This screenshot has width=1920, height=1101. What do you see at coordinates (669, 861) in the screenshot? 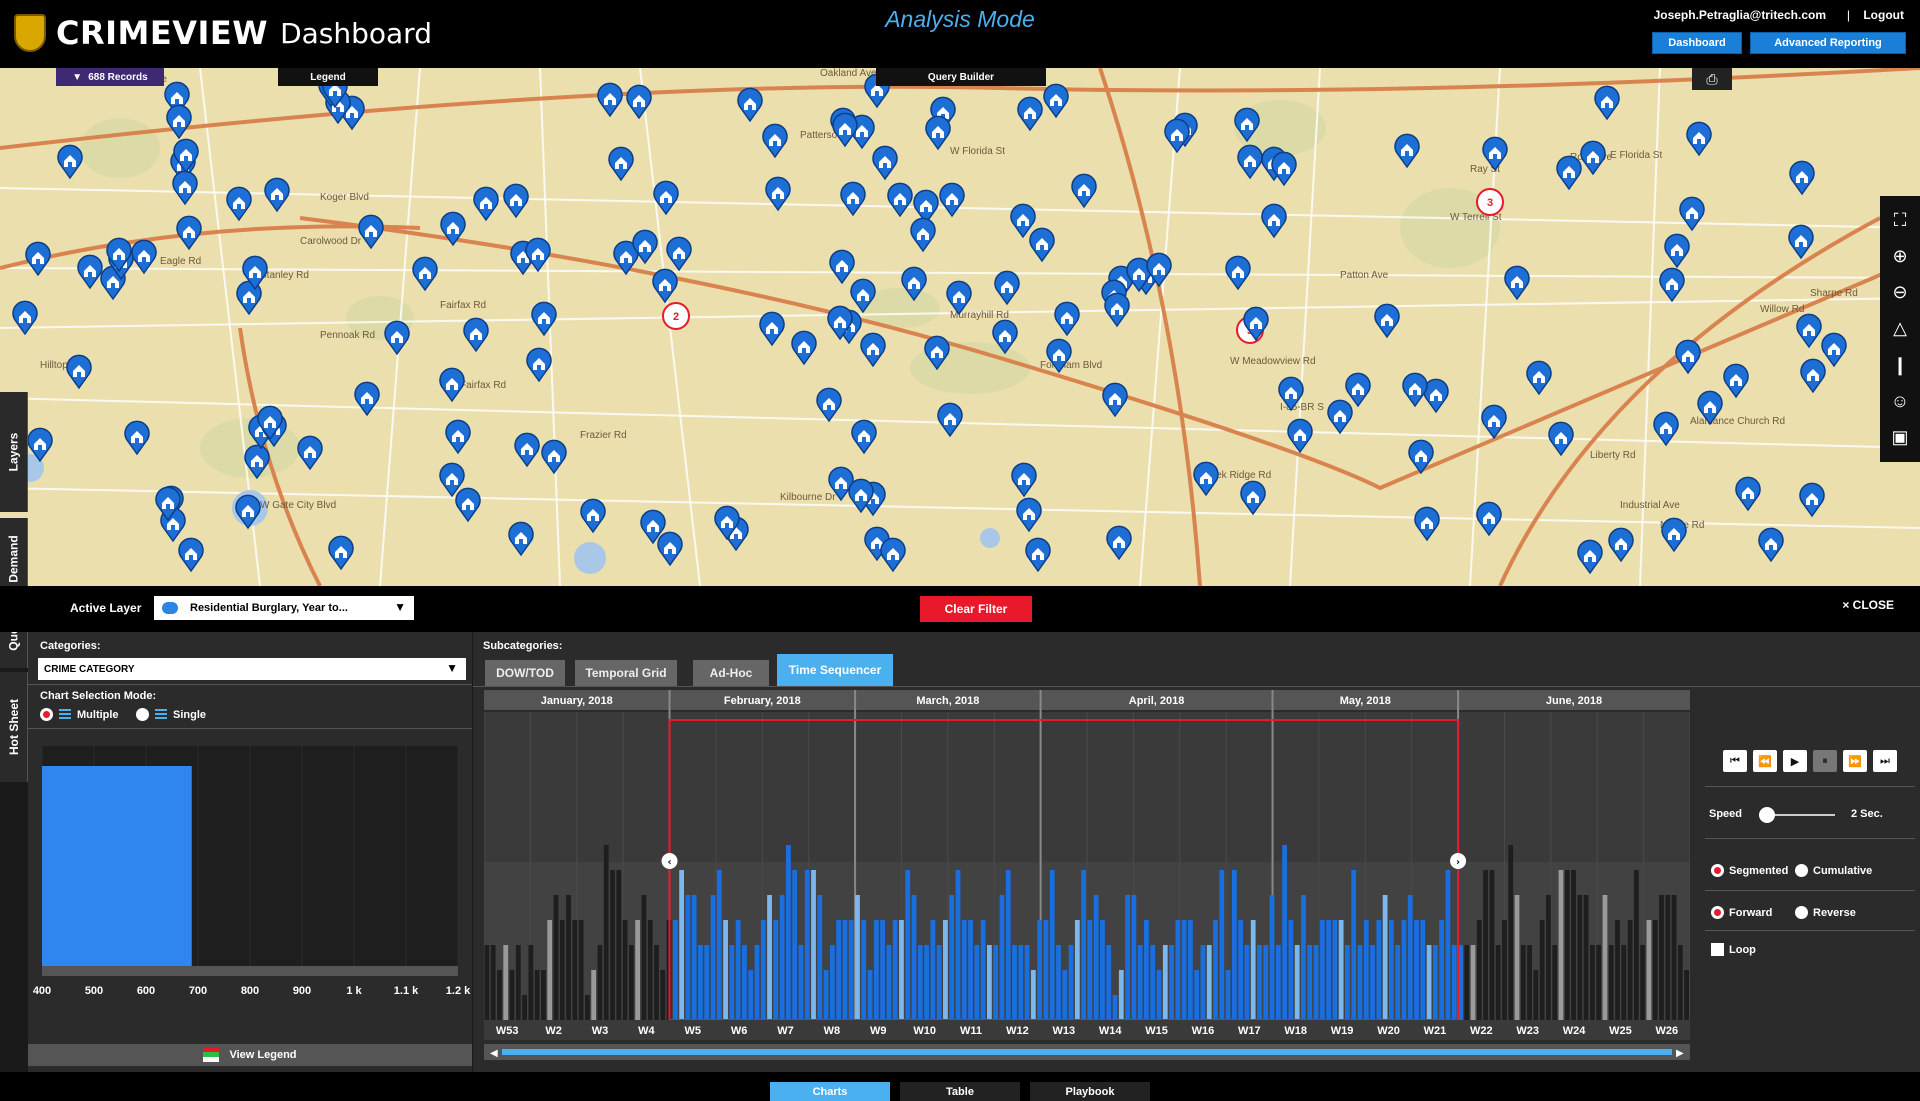
I see `range-start-handle: ‹` at bounding box center [669, 861].